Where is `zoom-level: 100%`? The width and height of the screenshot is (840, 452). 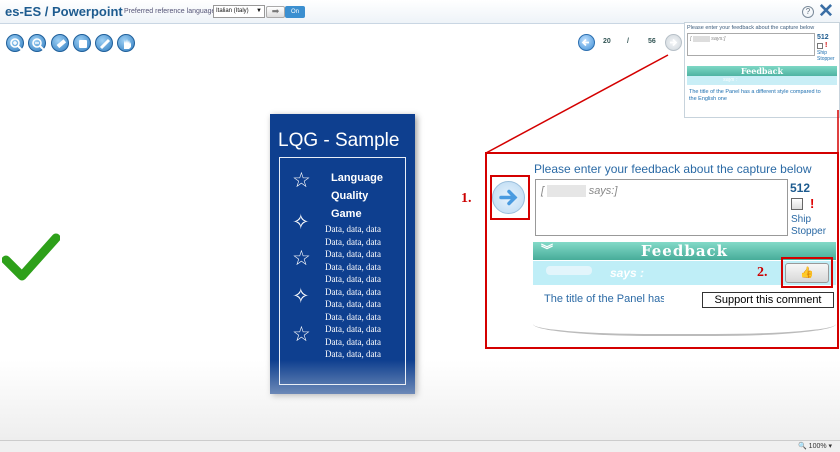 zoom-level: 100% is located at coordinates (817, 446).